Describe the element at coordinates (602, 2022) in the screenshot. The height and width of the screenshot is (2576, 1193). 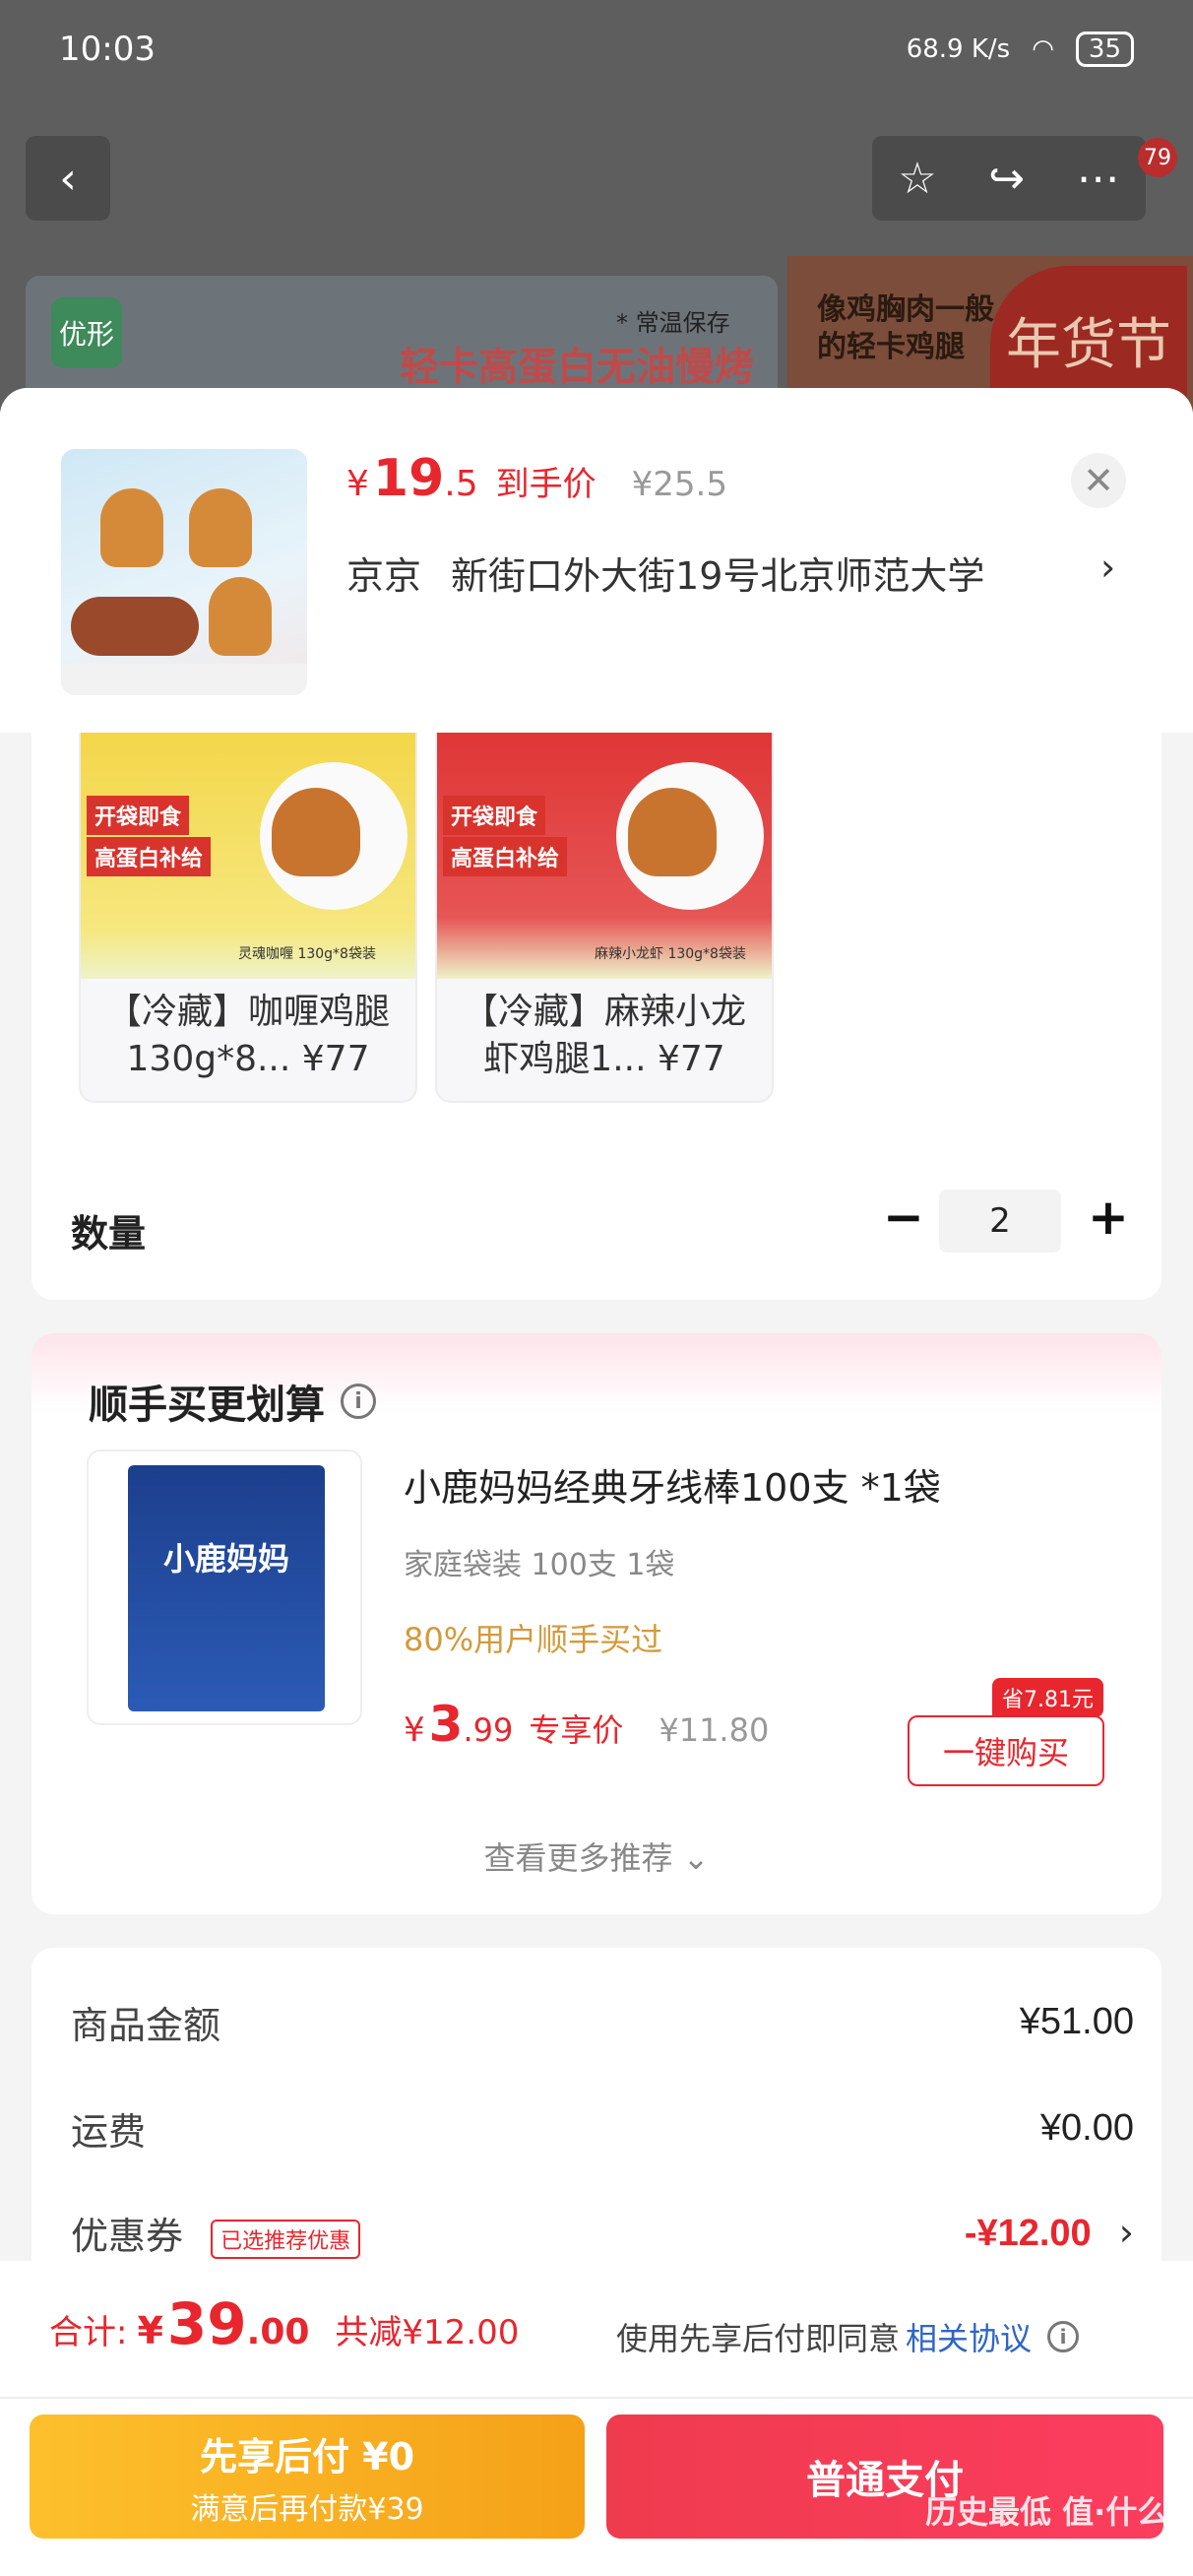
I see `summary-row-goods: 商品金额 ¥51.00` at that location.